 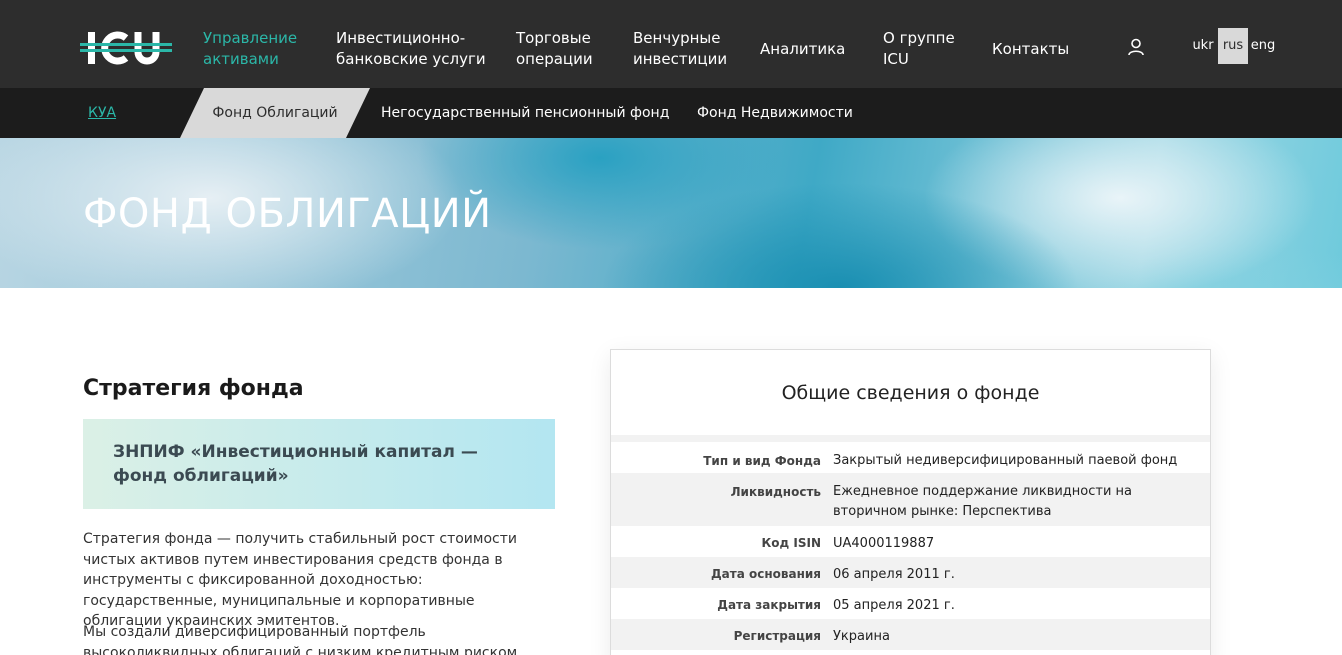 I want to click on nav-contacts: Контакты, so click(x=1030, y=49).